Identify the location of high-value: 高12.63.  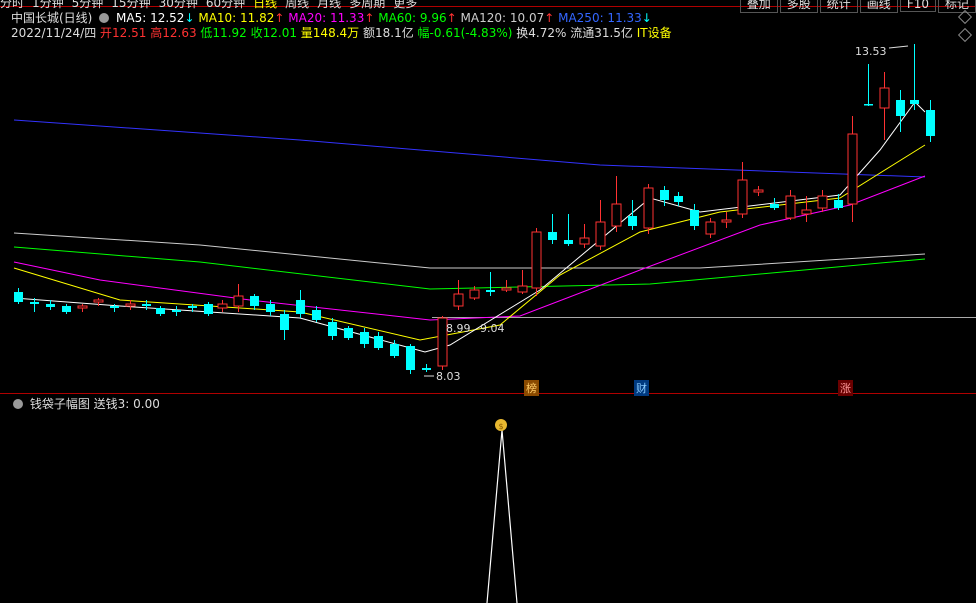
(173, 33).